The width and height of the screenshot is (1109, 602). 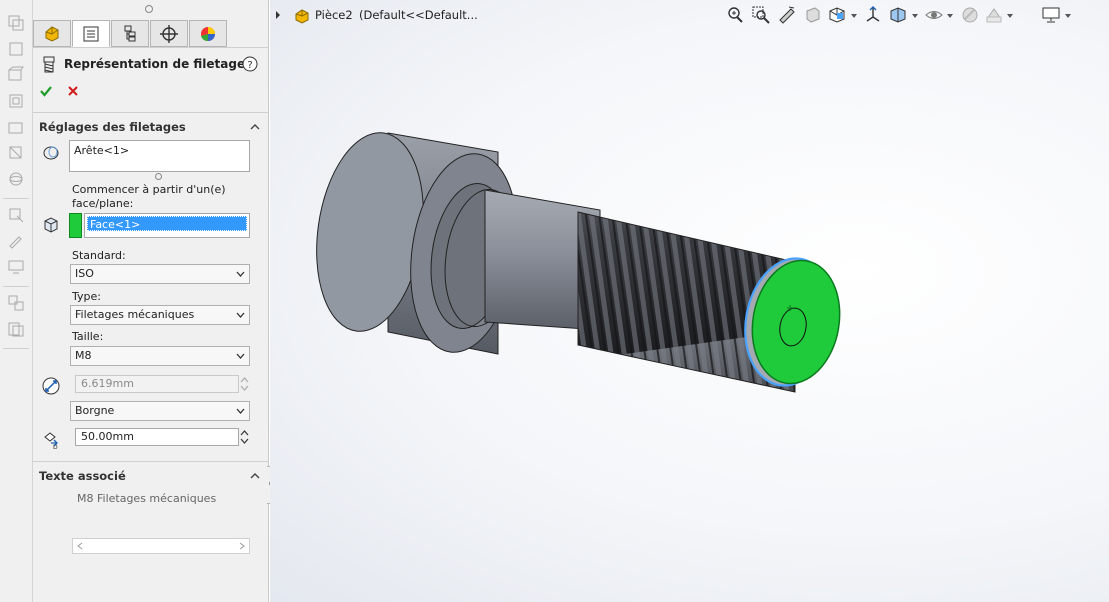 I want to click on command-toolbar, so click(x=16, y=301).